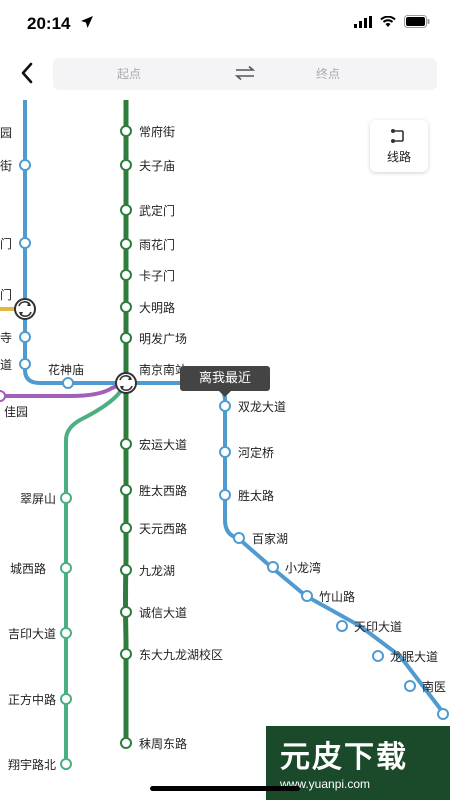 Image resolution: width=450 pixels, height=800 pixels. What do you see at coordinates (157, 570) in the screenshot?
I see `station-label: 九龙湖` at bounding box center [157, 570].